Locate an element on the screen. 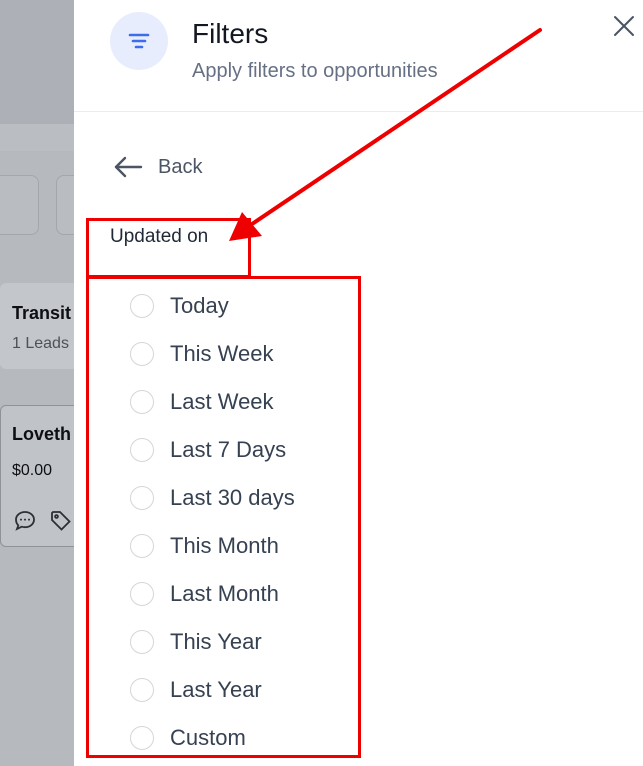 This screenshot has height=766, width=643. arrow-left-icon is located at coordinates (128, 167).